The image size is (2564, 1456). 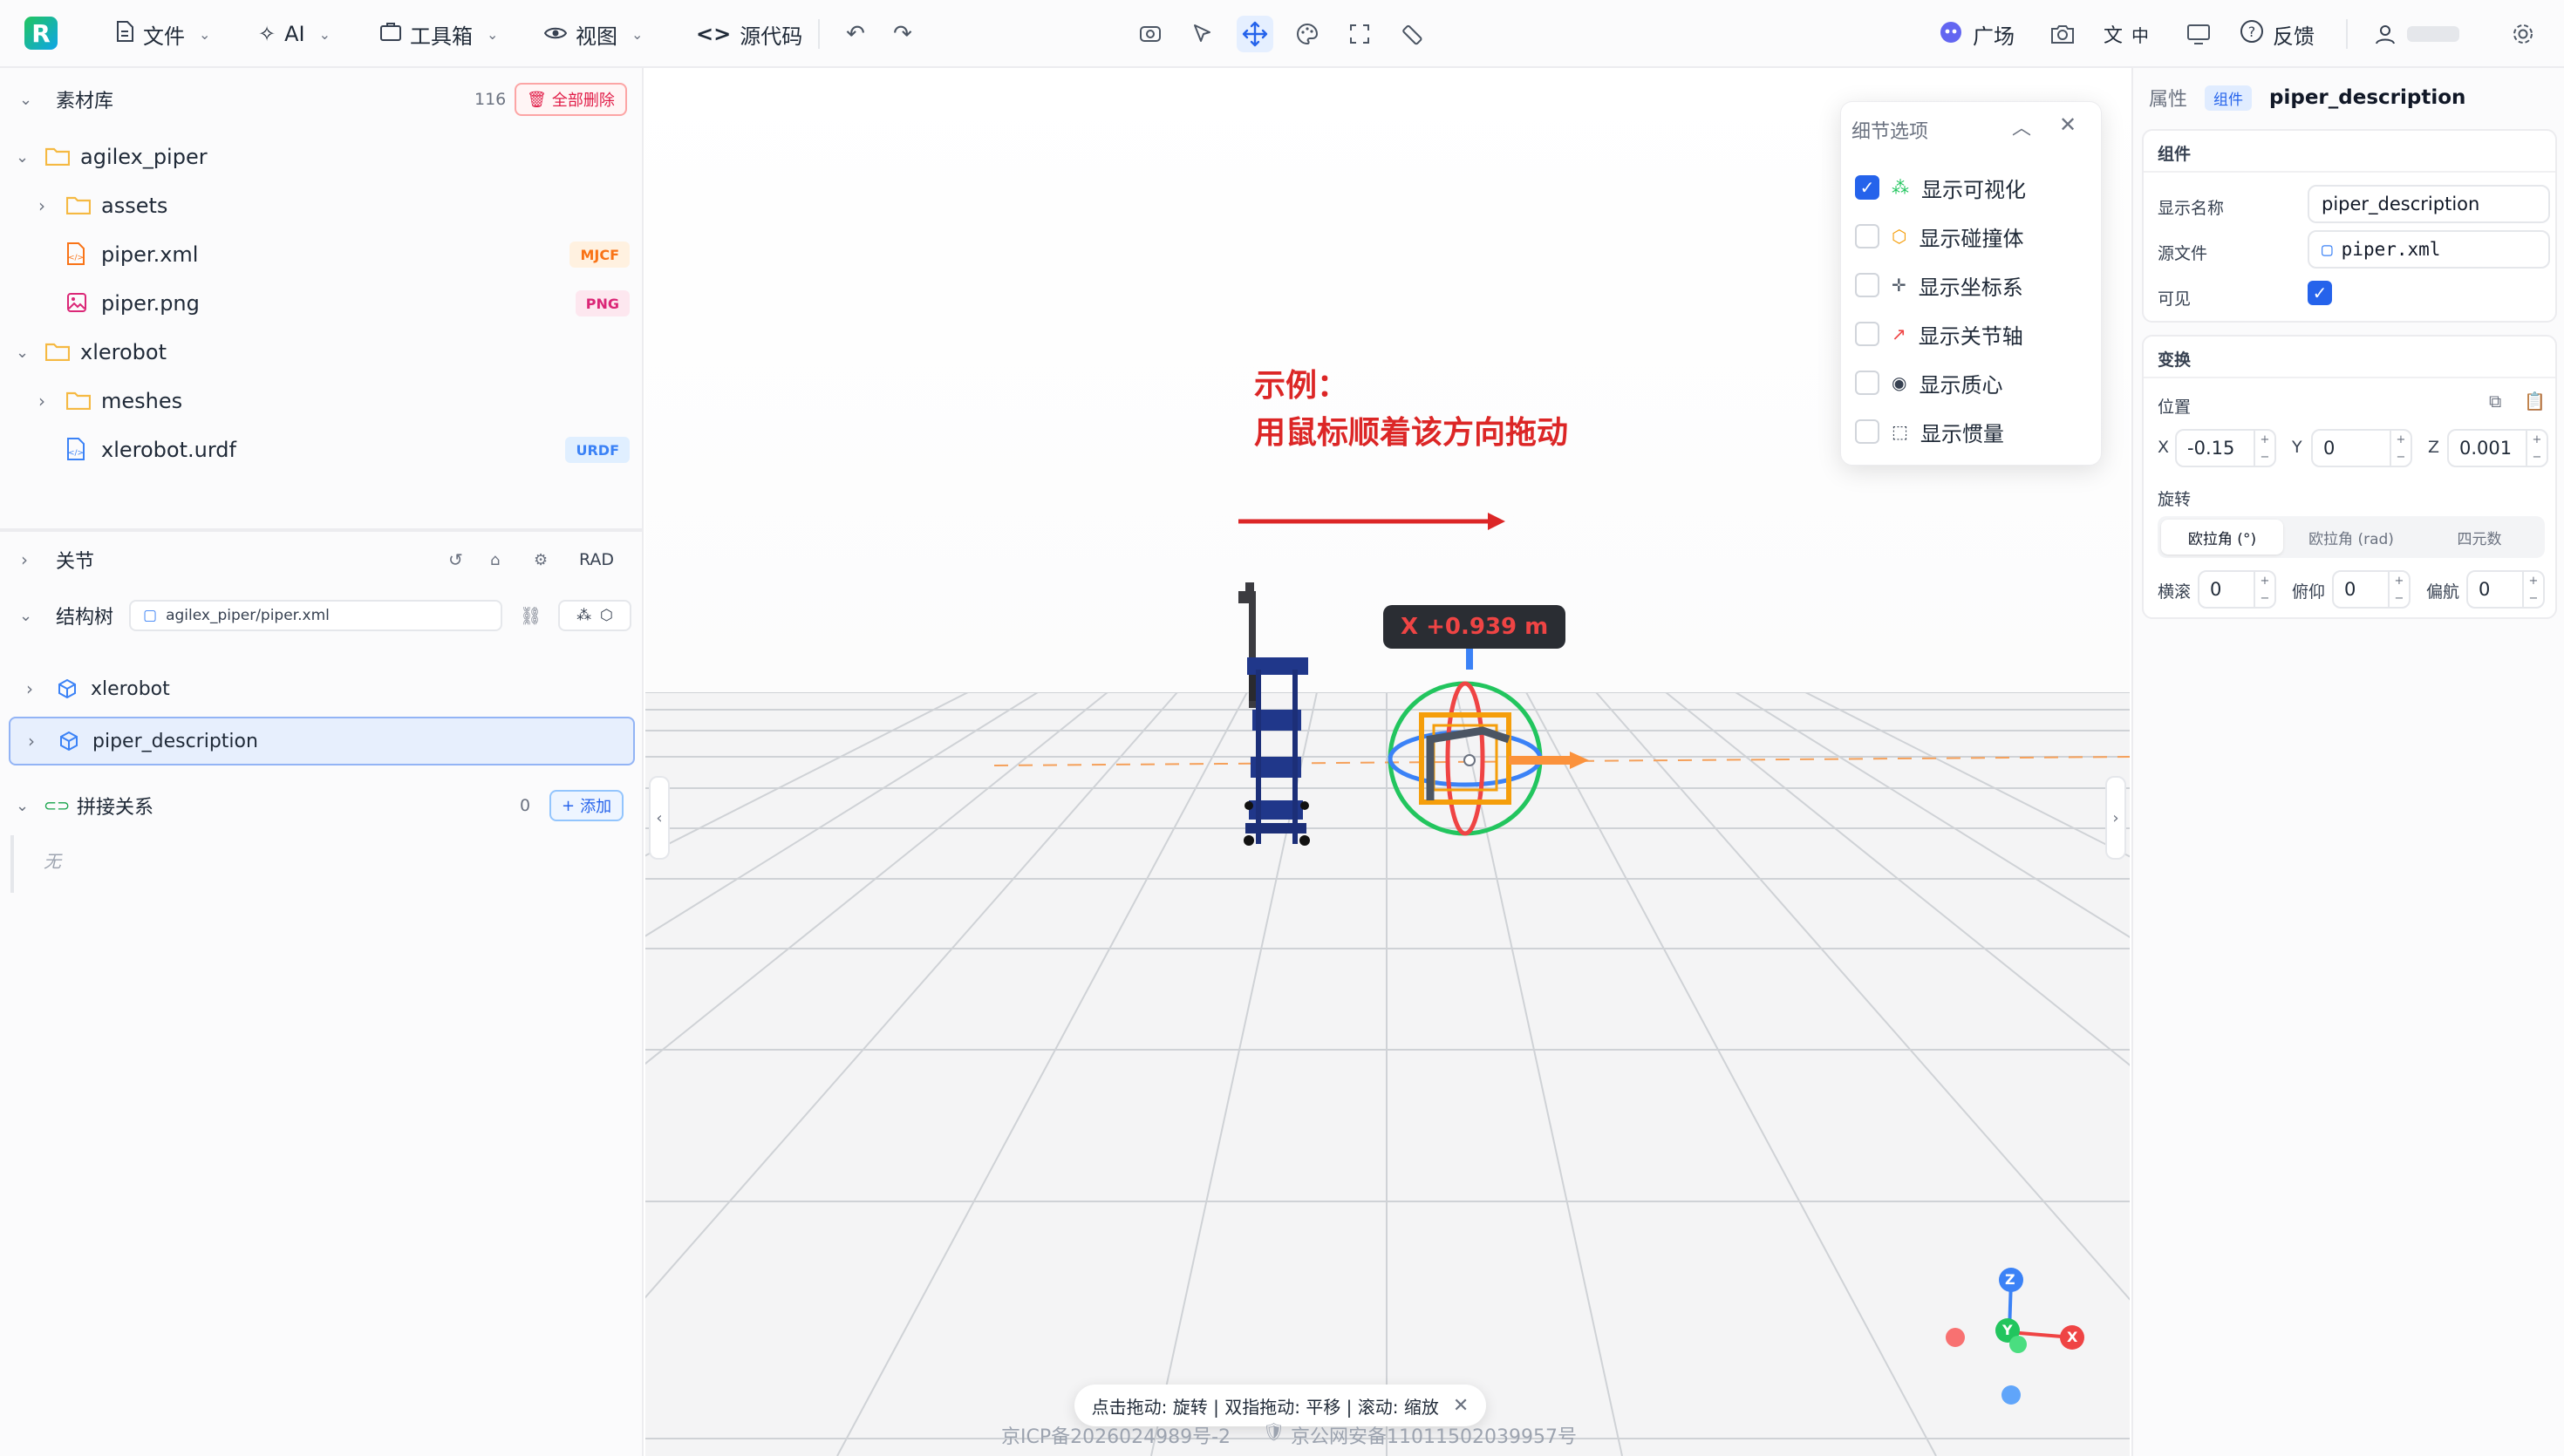 What do you see at coordinates (2371, 589) in the screenshot?
I see `pitch-input: 0 + −` at bounding box center [2371, 589].